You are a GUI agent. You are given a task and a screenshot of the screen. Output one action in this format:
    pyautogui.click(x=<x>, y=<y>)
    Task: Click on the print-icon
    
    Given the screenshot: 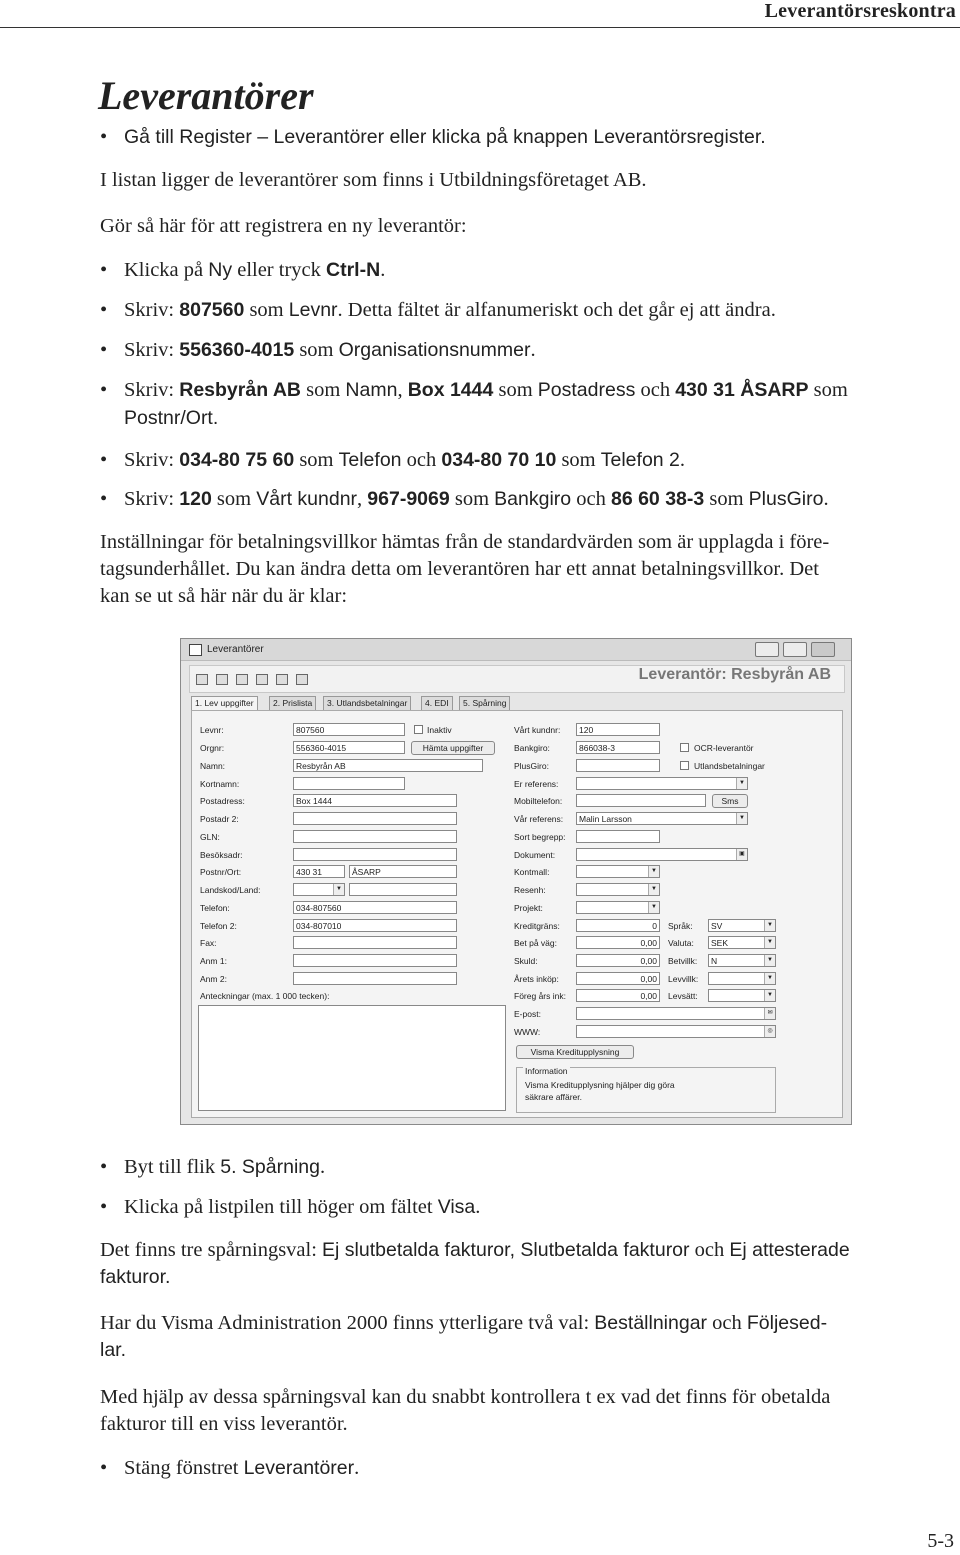 What is the action you would take?
    pyautogui.click(x=242, y=679)
    